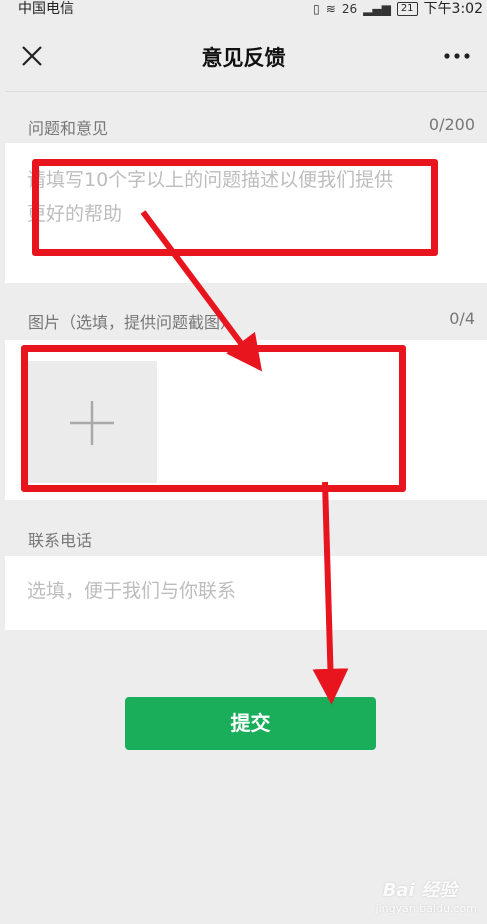  I want to click on feedback-label: 问题和意见, so click(68, 128).